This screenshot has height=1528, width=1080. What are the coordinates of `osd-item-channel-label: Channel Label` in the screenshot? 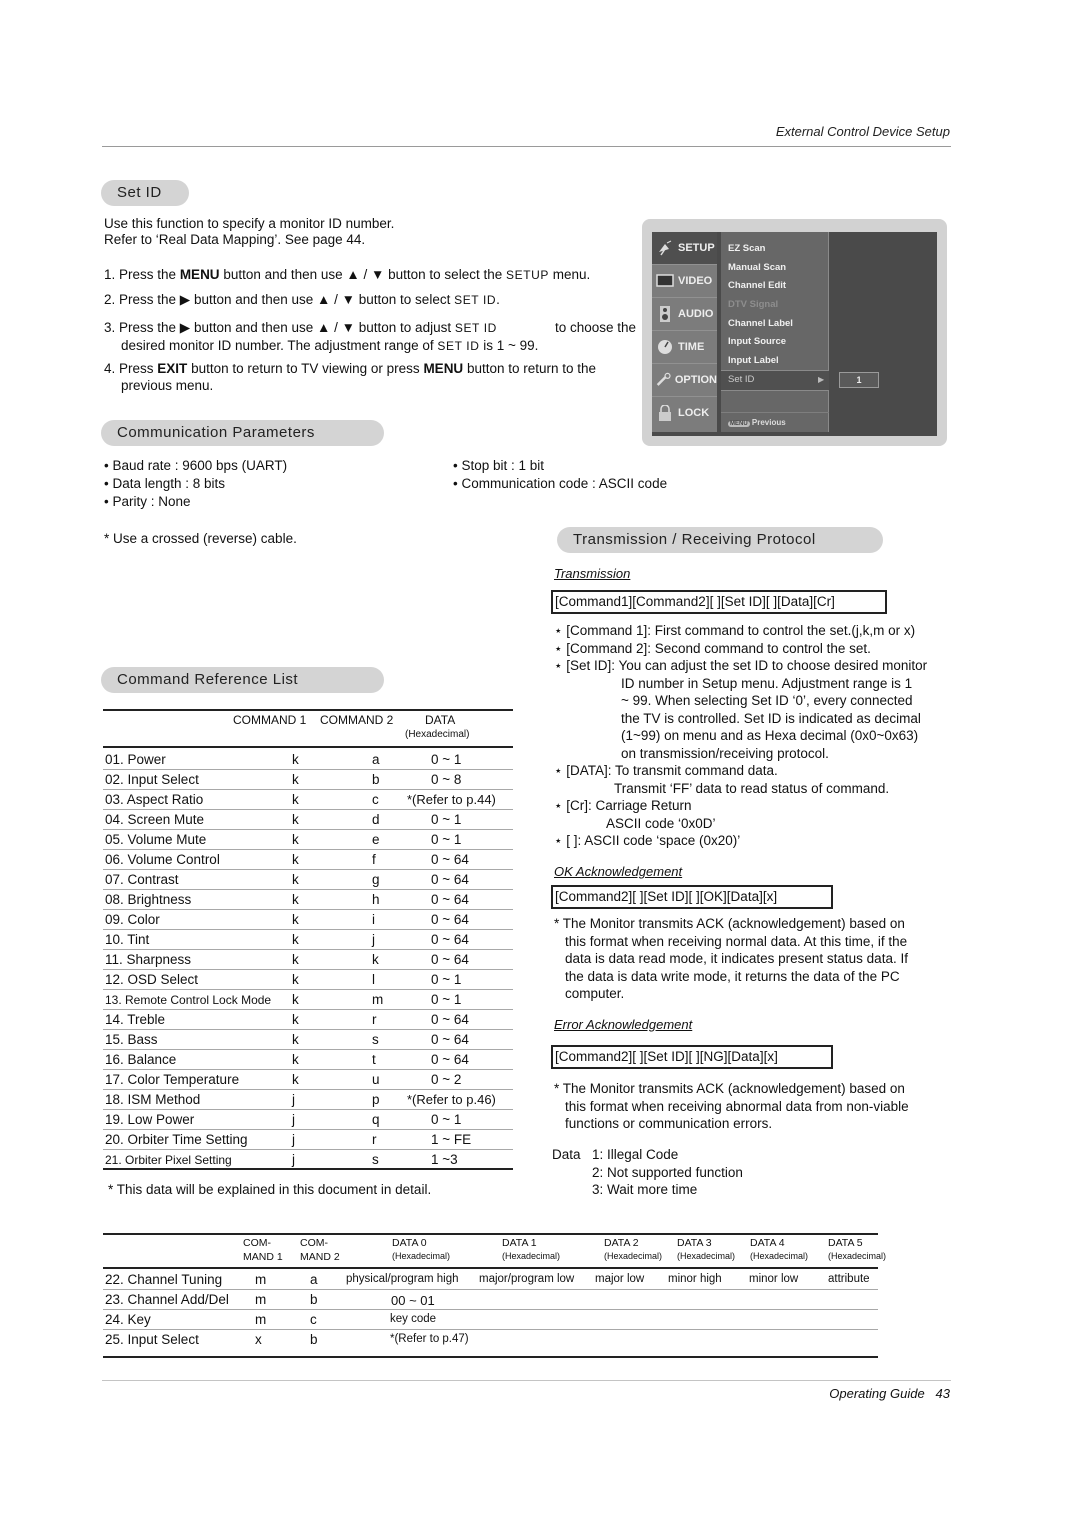 It's located at (760, 323).